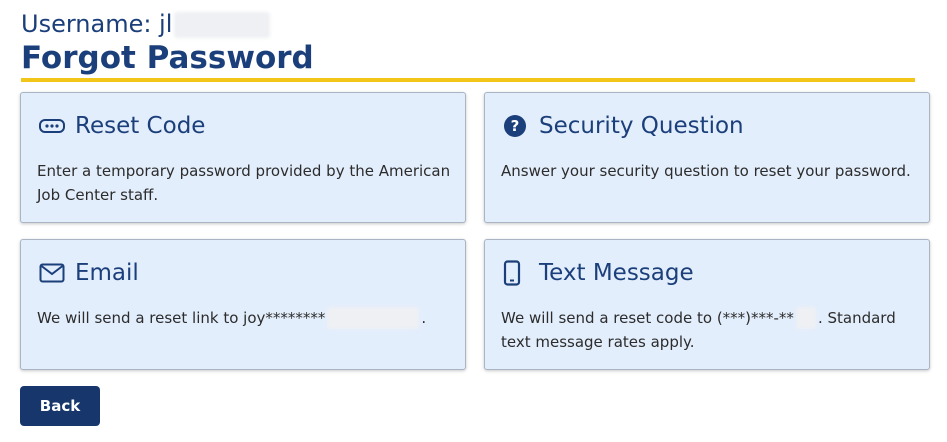  Describe the element at coordinates (181, 318) in the screenshot. I see `email-description-text: We will send a reset link to joy********` at that location.